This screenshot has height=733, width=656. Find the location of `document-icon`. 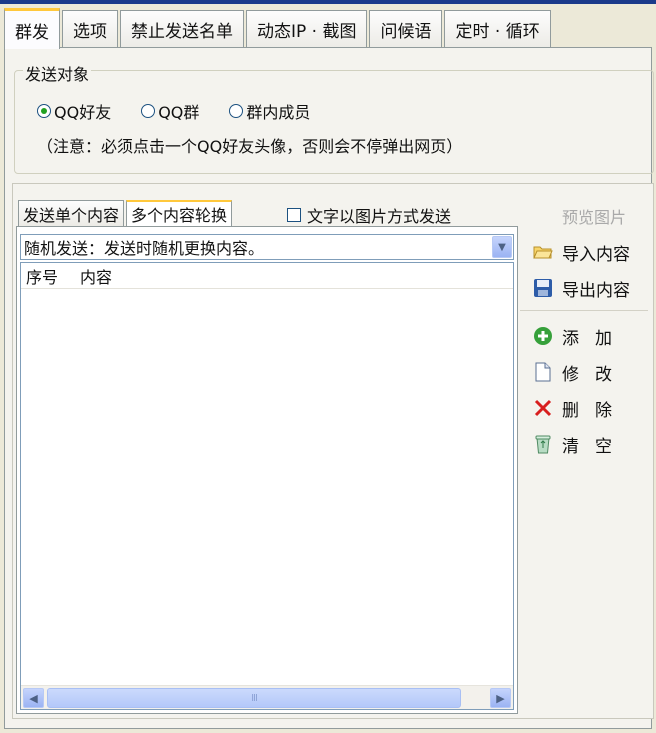

document-icon is located at coordinates (543, 372).